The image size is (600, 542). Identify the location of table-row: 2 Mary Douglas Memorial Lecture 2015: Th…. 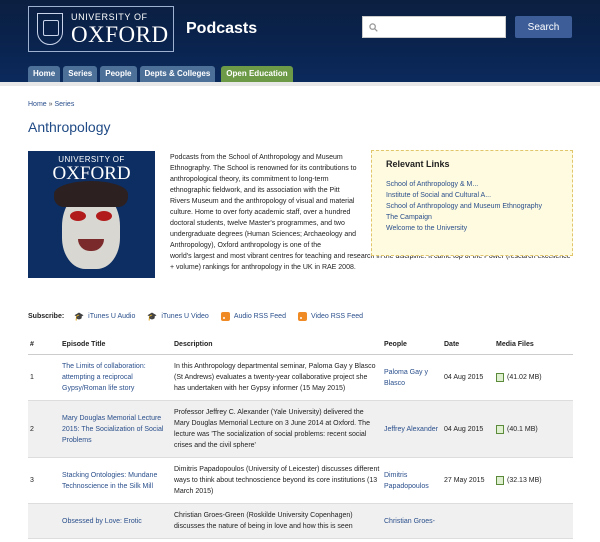
(300, 429).